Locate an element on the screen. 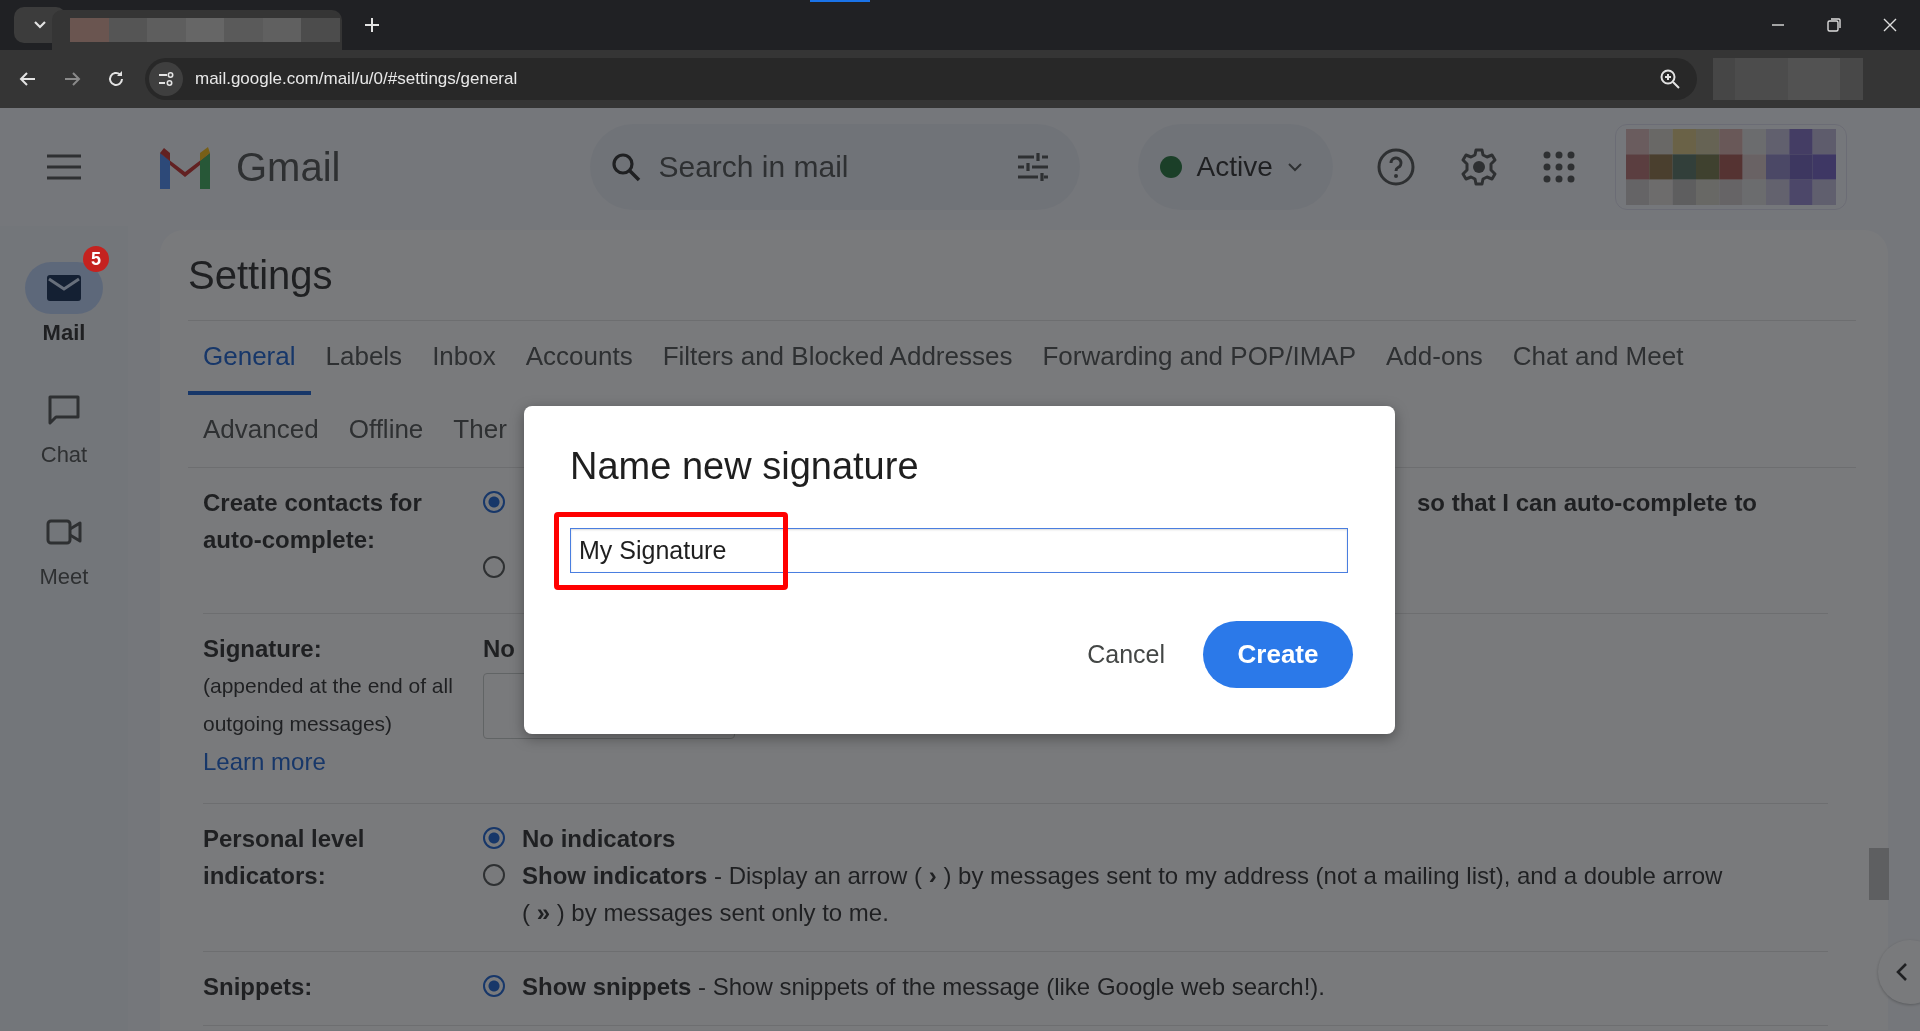 Image resolution: width=1920 pixels, height=1031 pixels. rail-label: Chat is located at coordinates (64, 455).